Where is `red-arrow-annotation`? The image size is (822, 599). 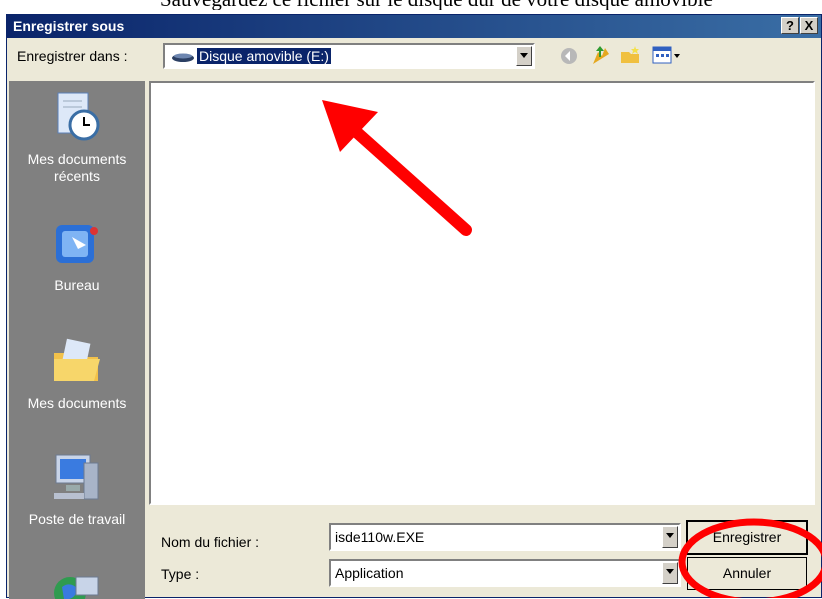 red-arrow-annotation is located at coordinates (397, 168).